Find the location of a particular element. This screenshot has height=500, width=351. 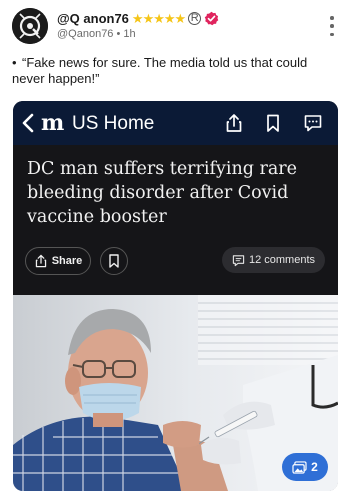

q-logo-avatar-icon is located at coordinates (30, 26).